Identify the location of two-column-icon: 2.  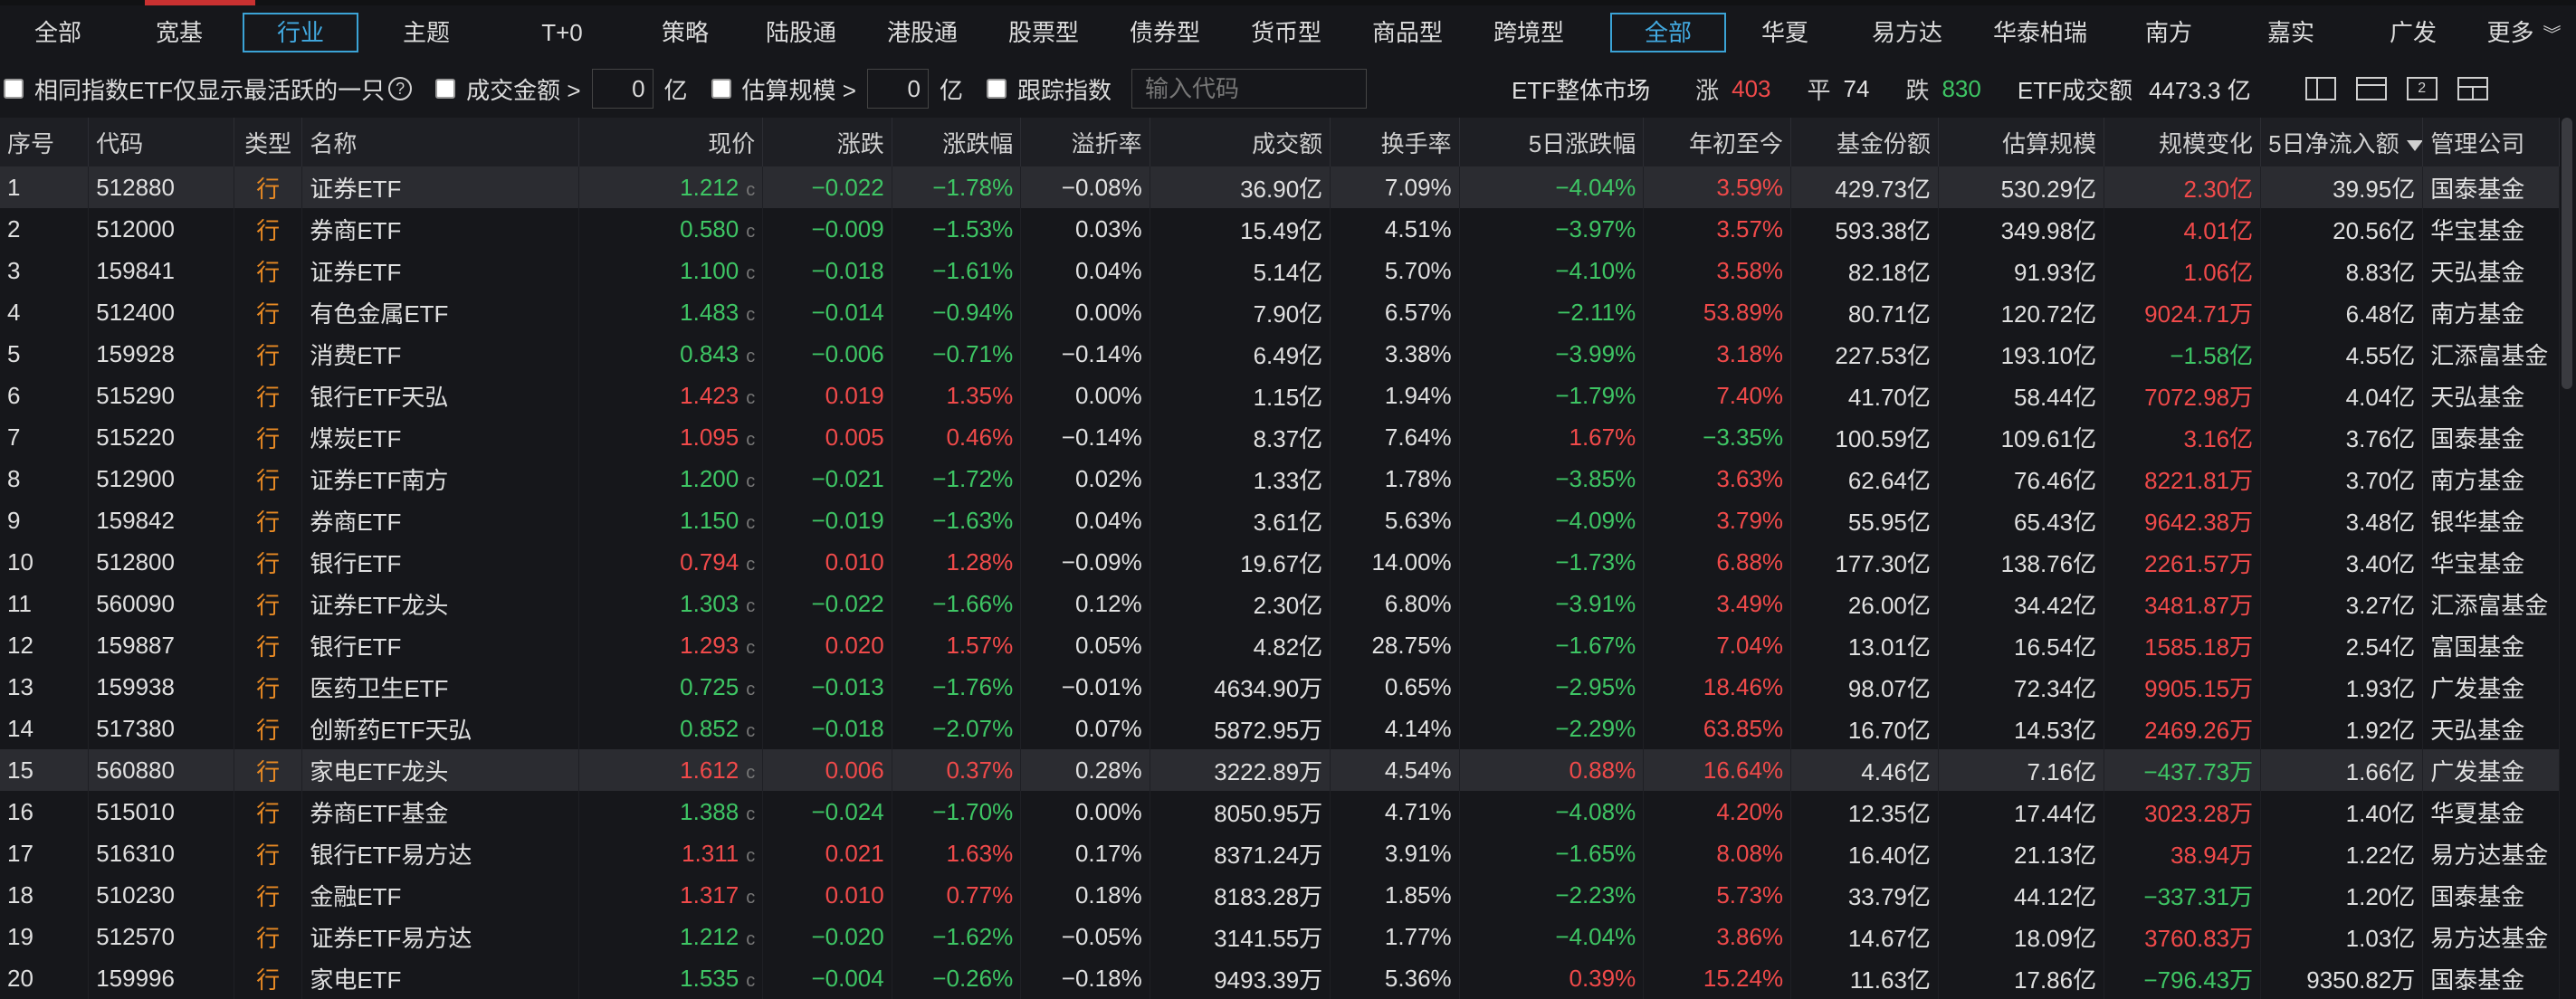
(2422, 88).